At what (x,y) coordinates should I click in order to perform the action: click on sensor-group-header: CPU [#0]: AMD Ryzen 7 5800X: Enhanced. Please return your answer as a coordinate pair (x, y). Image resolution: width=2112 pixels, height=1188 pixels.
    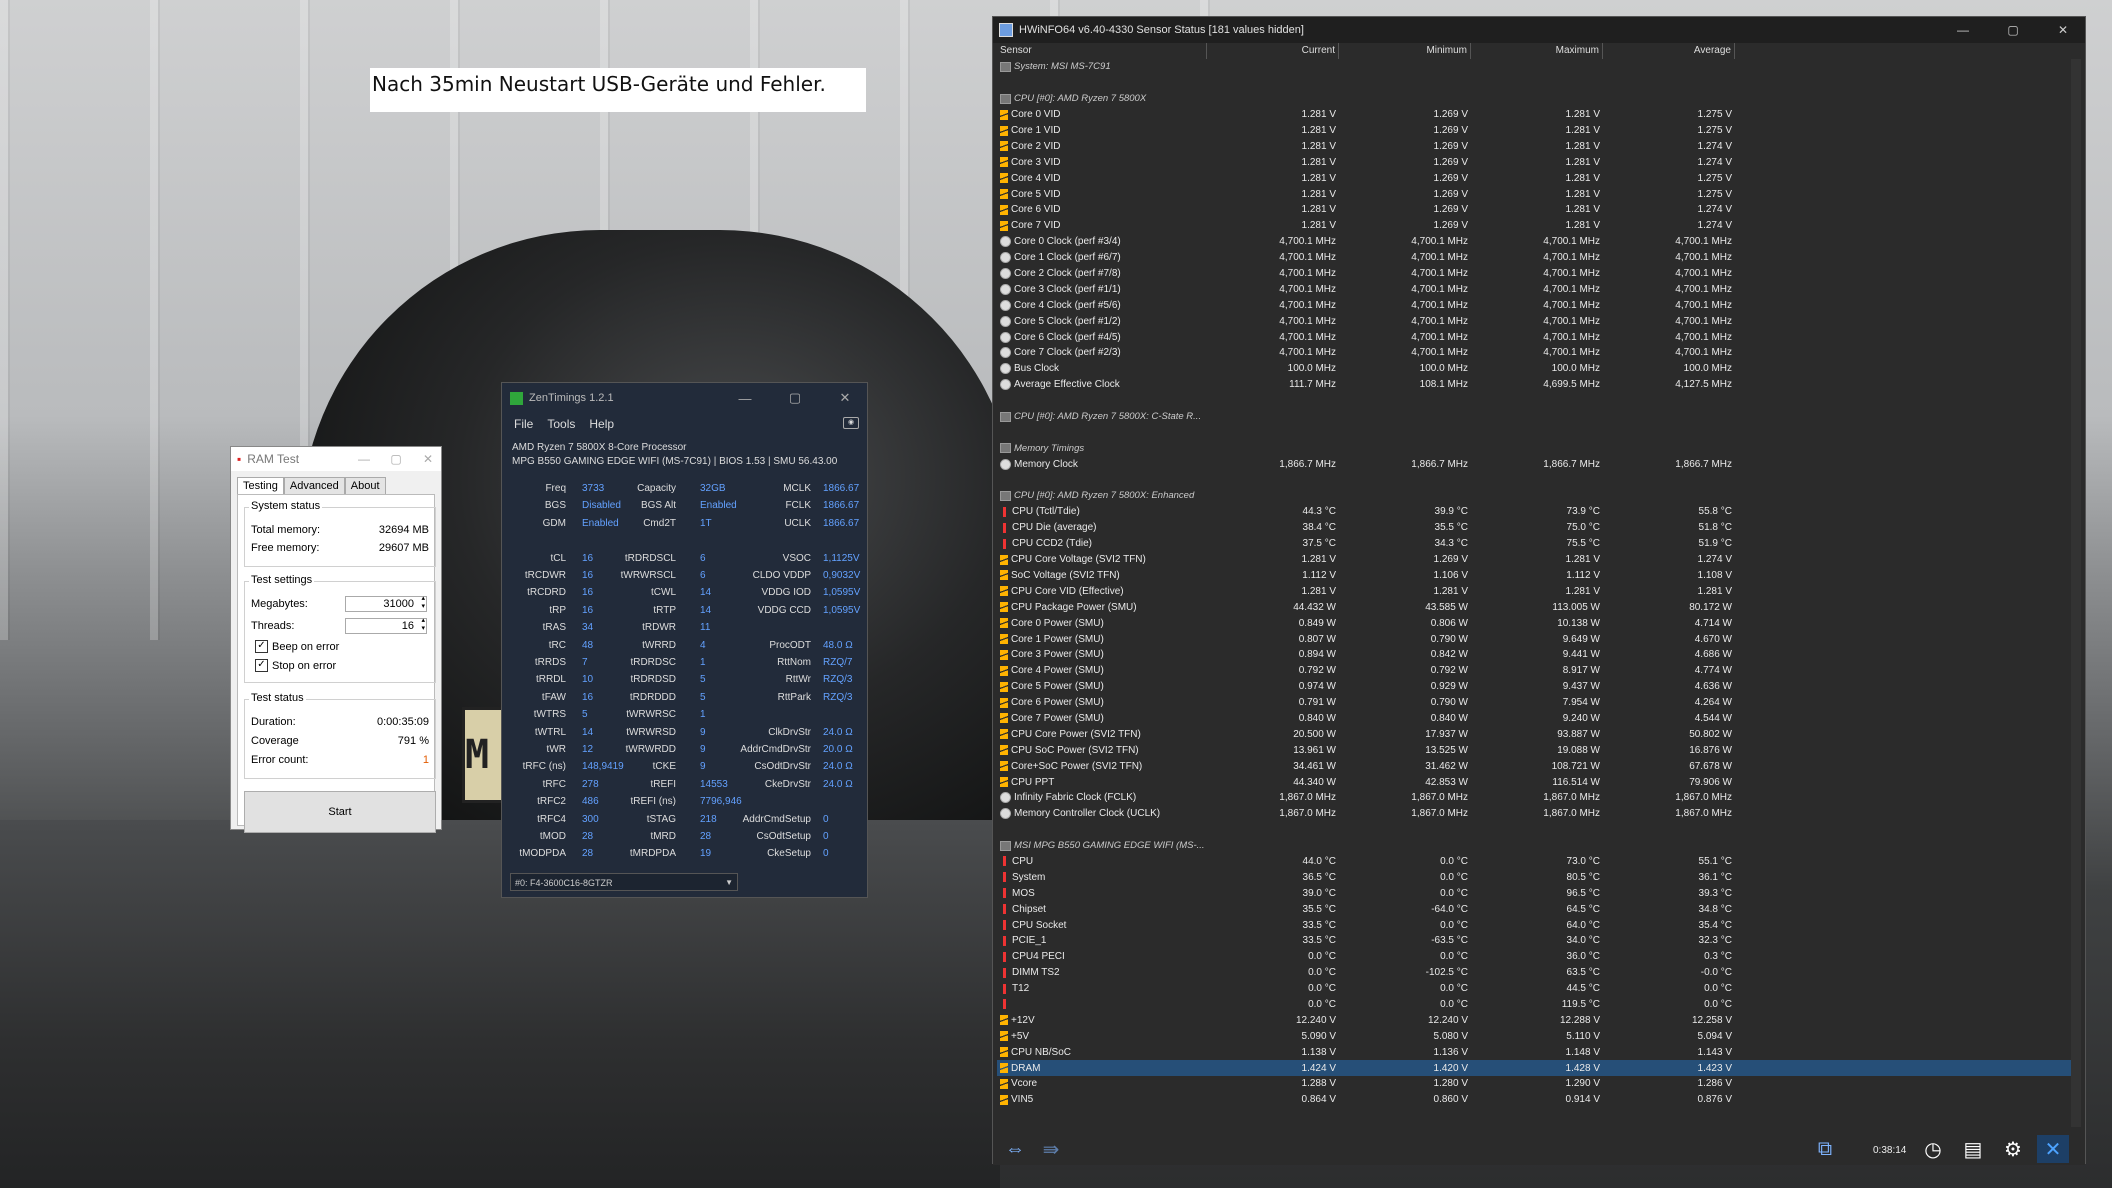
    Looking at the image, I should click on (1537, 496).